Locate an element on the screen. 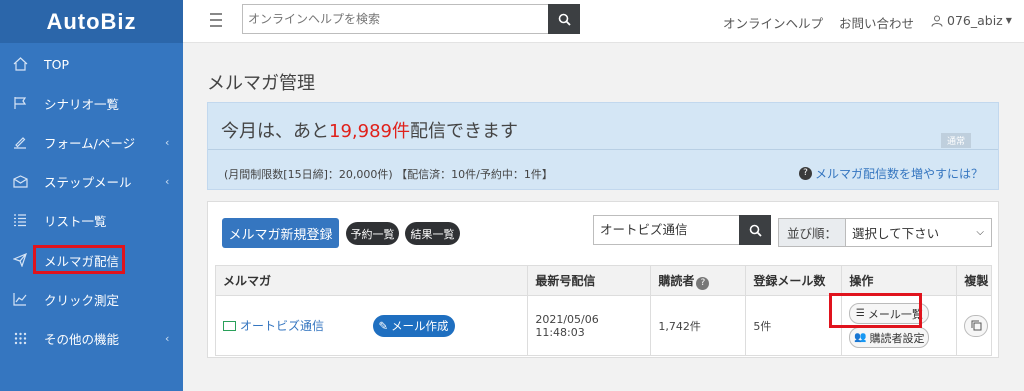 This screenshot has width=1024, height=391. newsletter-filter-input: オートビズ通信 is located at coordinates (667, 230).